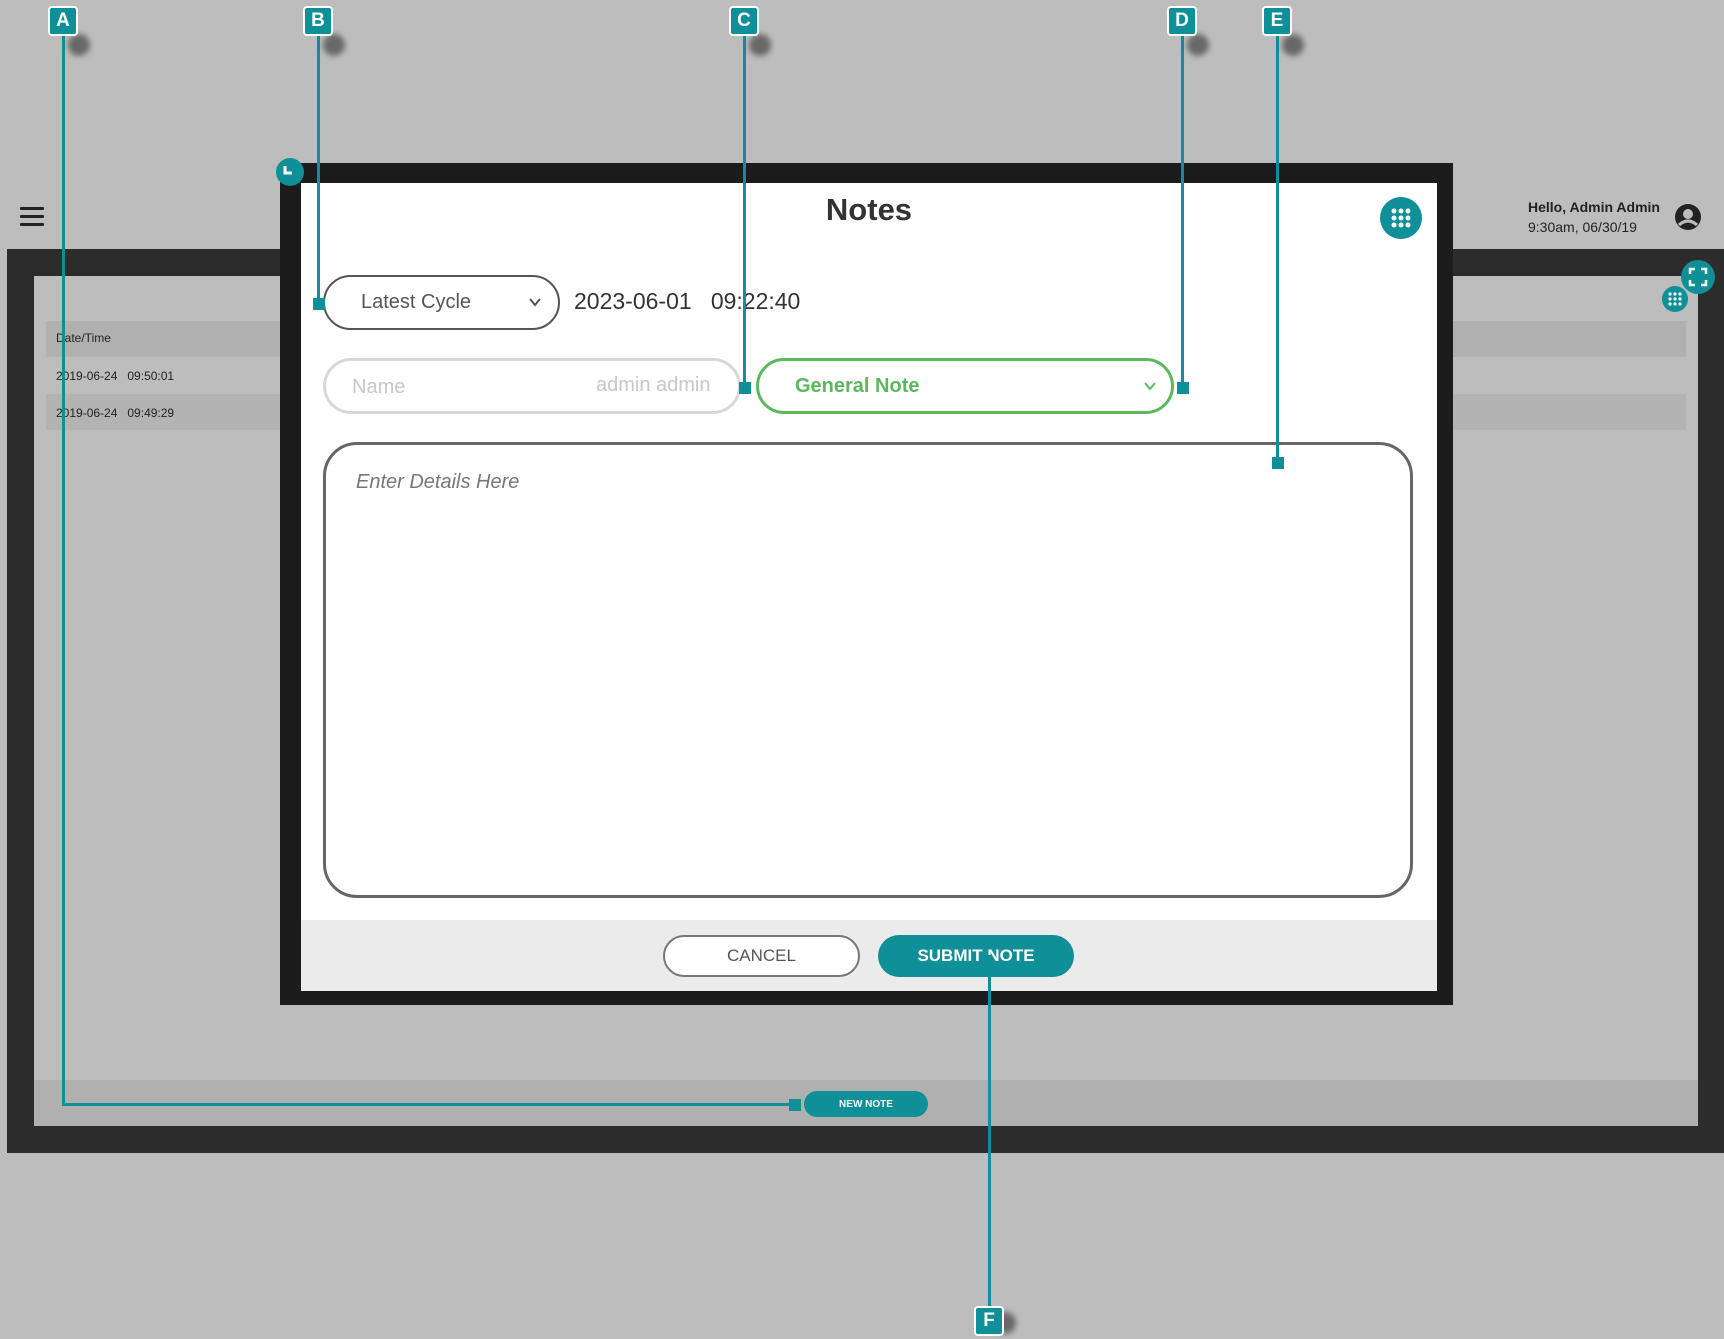  What do you see at coordinates (744, 211) in the screenshot?
I see `callout-line-c` at bounding box center [744, 211].